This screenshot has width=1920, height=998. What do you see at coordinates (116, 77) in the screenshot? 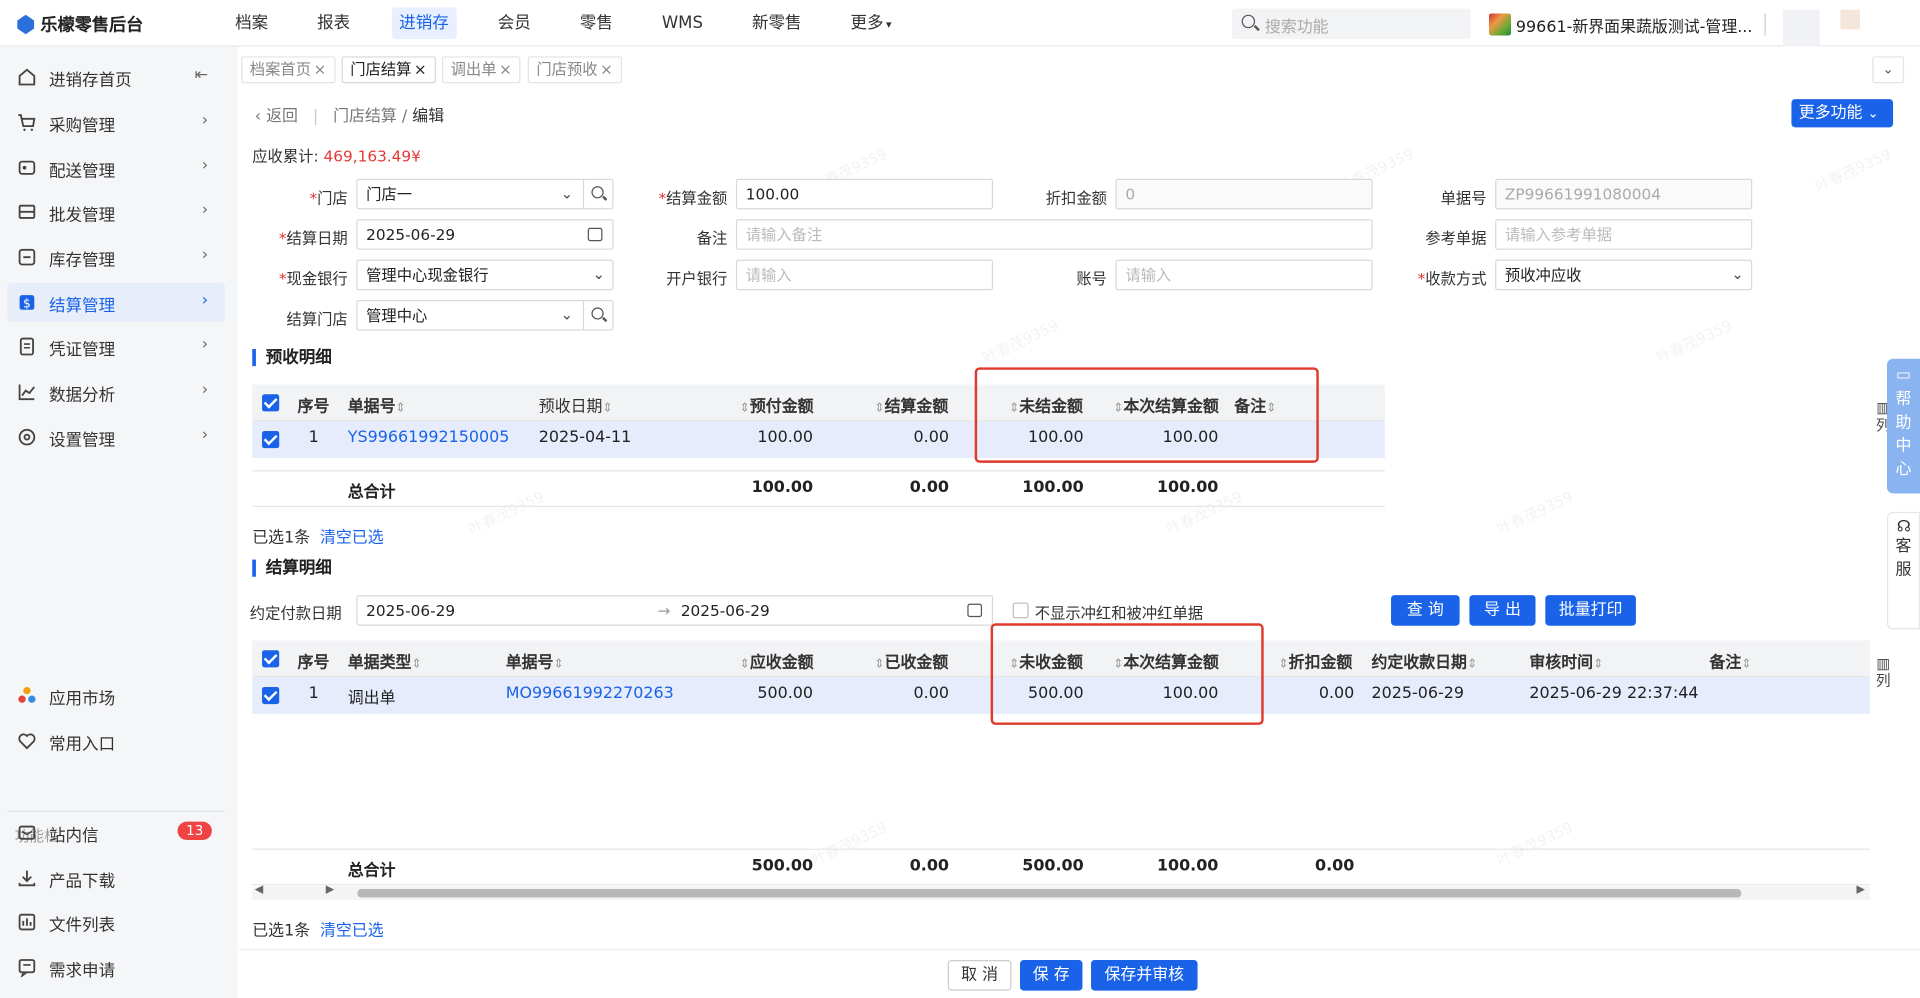
I see `sidebar-item-home: 进销存首页 ⇤` at bounding box center [116, 77].